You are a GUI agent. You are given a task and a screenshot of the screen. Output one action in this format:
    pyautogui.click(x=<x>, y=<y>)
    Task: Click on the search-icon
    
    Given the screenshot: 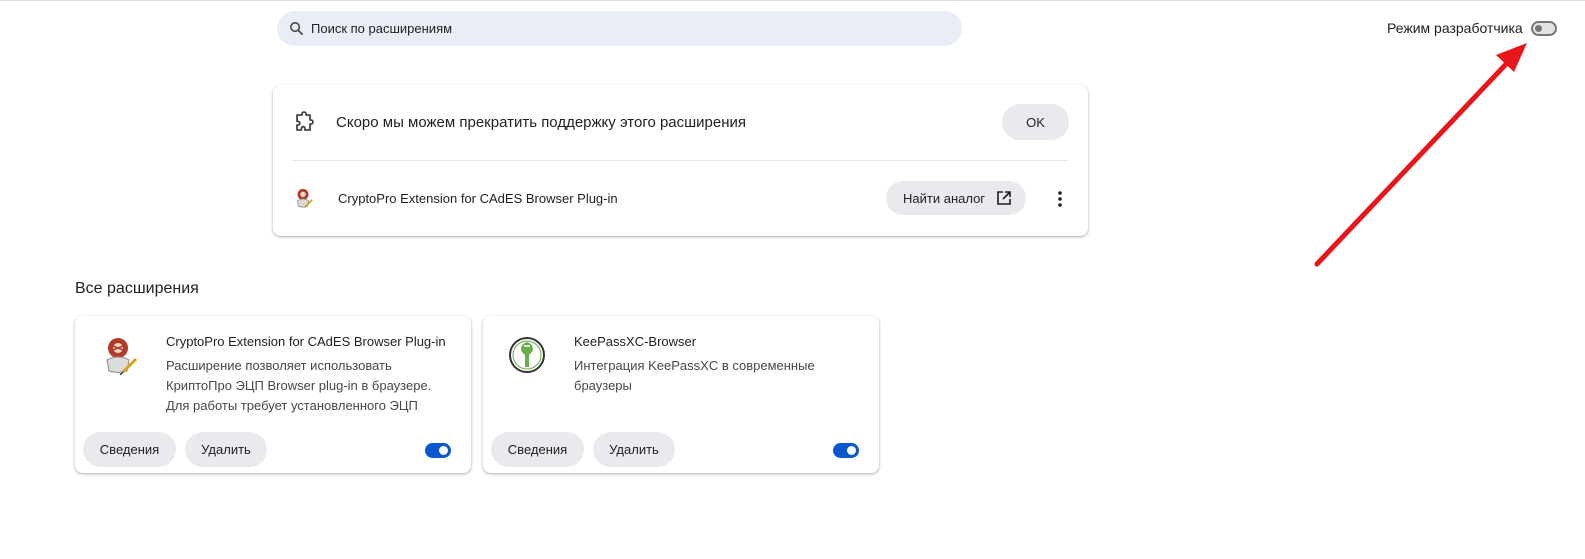 What is the action you would take?
    pyautogui.click(x=297, y=29)
    